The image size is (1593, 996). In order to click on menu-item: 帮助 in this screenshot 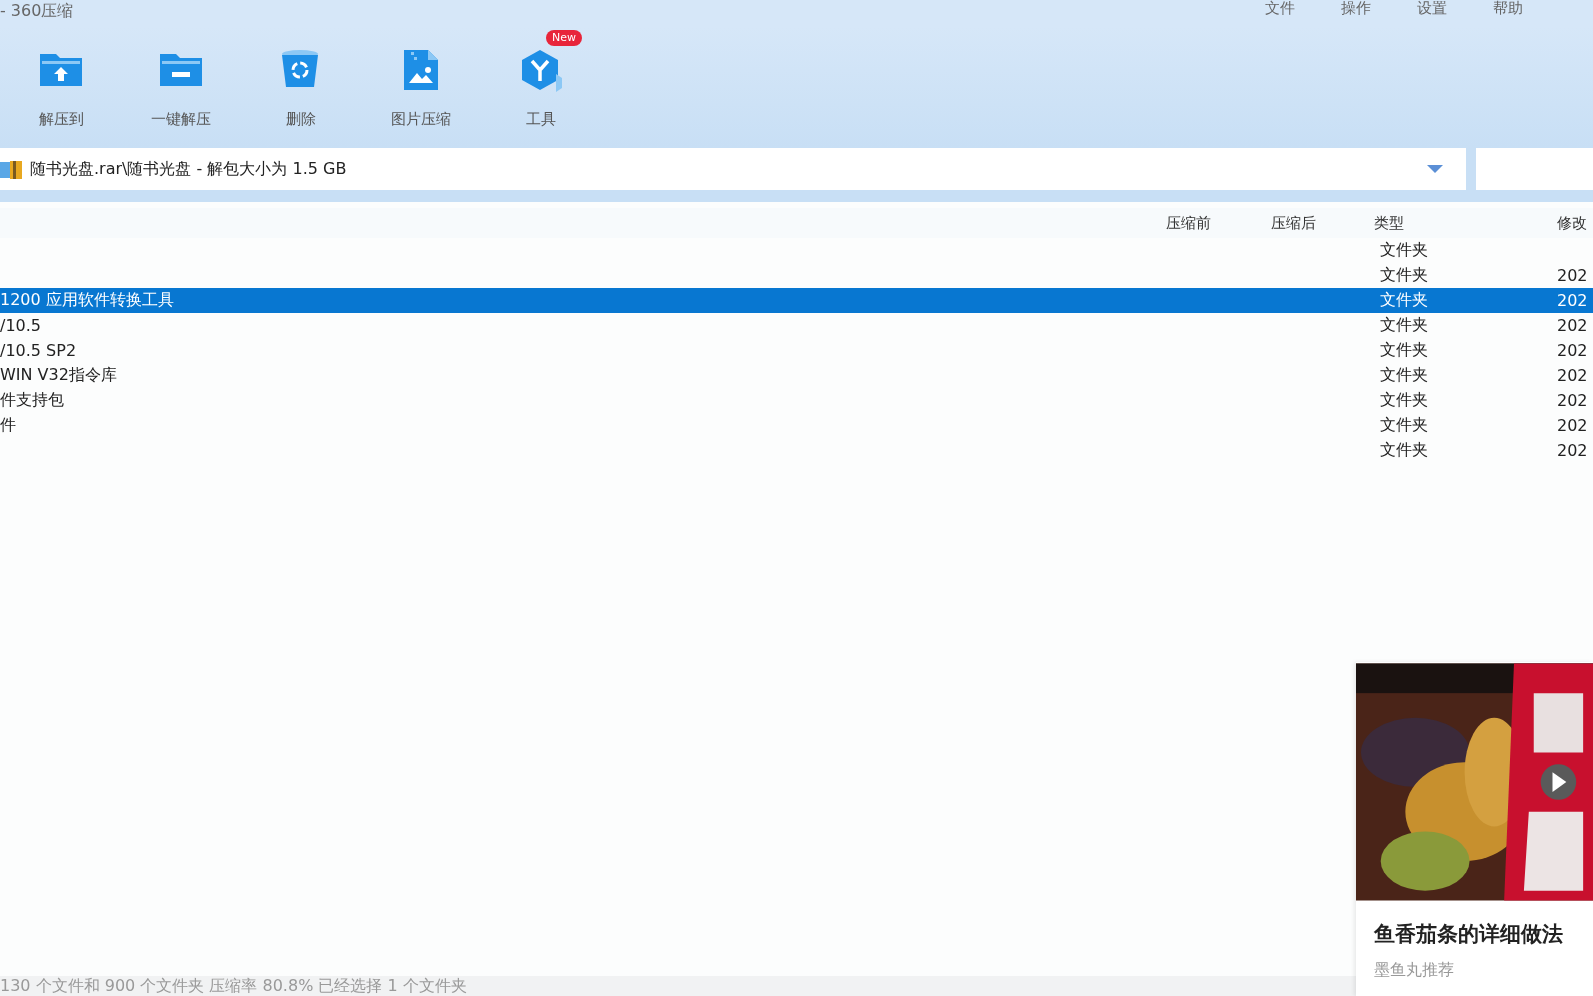, I will do `click(1508, 8)`.